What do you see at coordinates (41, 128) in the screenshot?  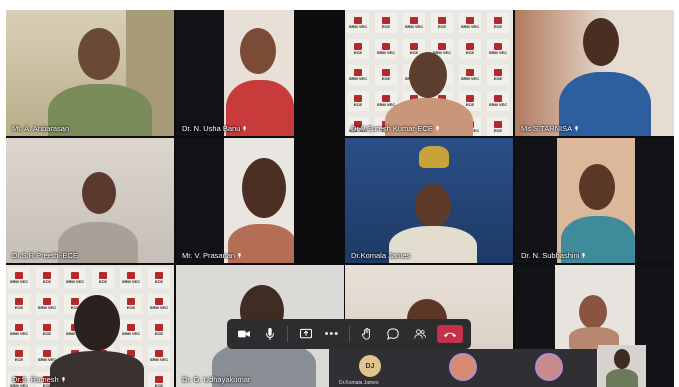 I see `participant-name: Mr. A. Anbarasan` at bounding box center [41, 128].